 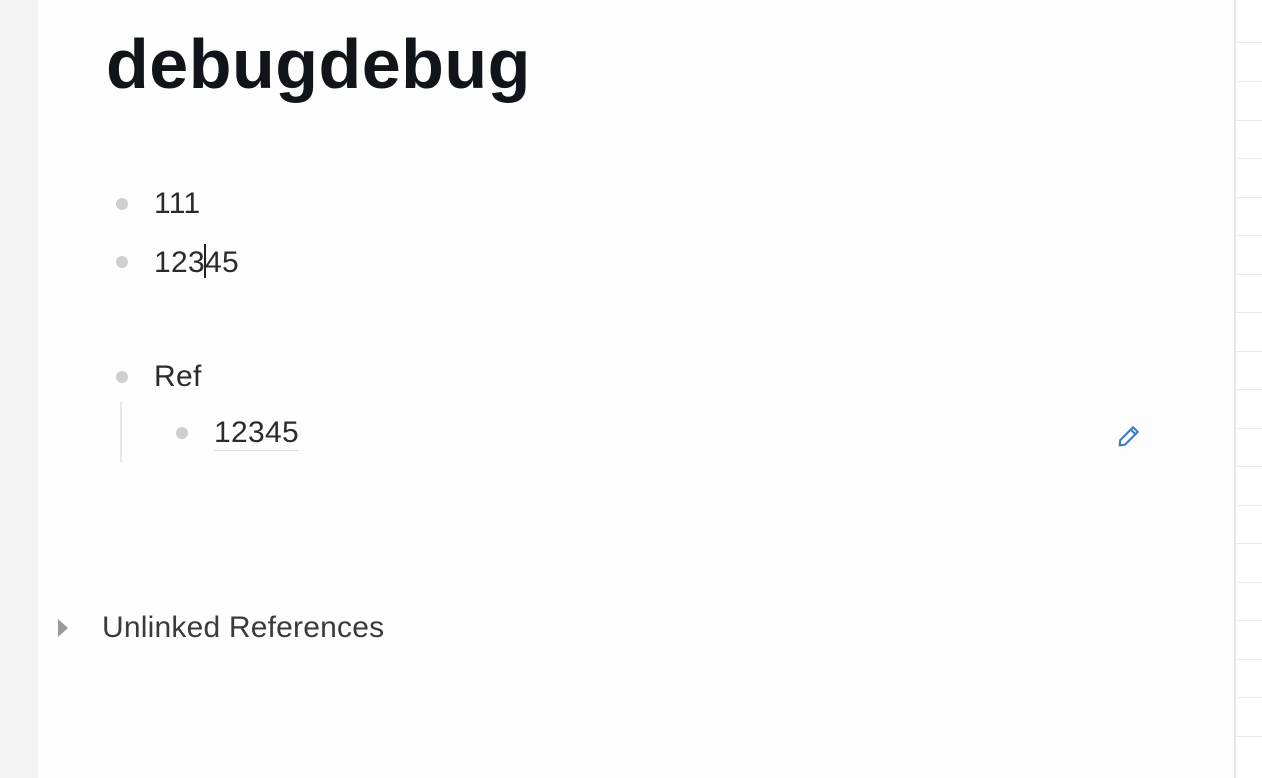 I want to click on text-before-caret: 123, so click(x=179, y=262).